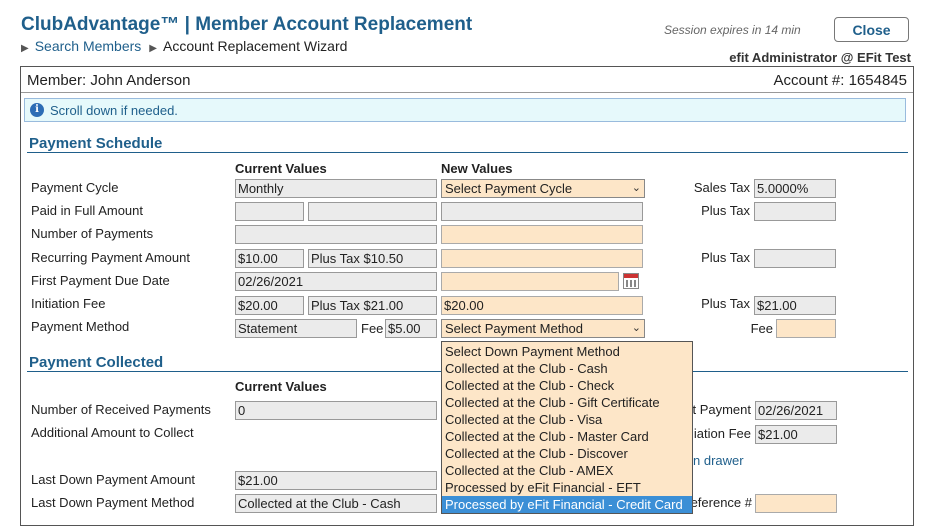  I want to click on new-initiation-fee-input: $20.00, so click(542, 305).